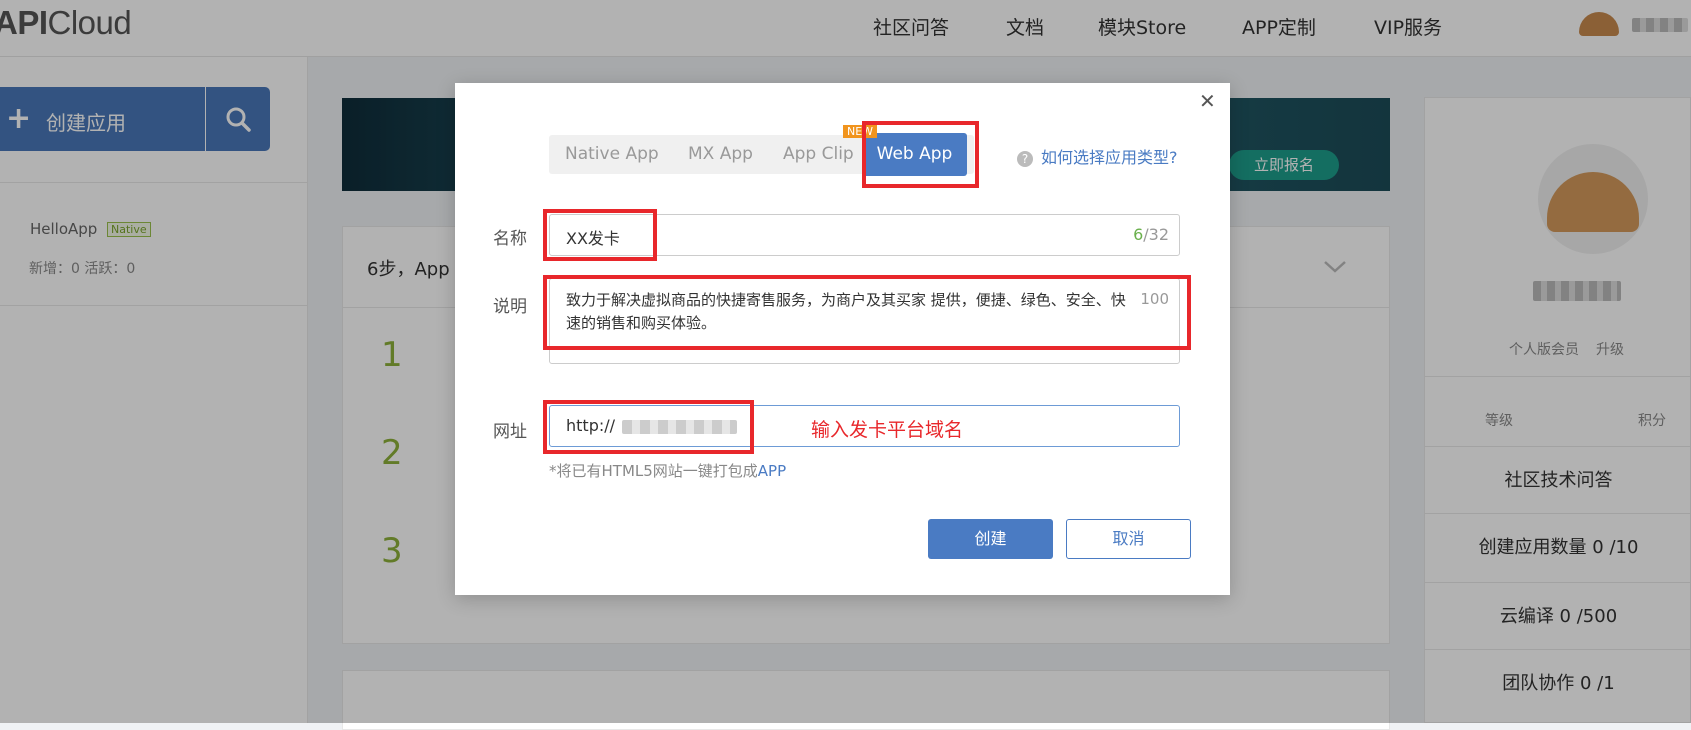 The width and height of the screenshot is (1691, 730). What do you see at coordinates (1128, 539) in the screenshot?
I see `cancel-button: 取消` at bounding box center [1128, 539].